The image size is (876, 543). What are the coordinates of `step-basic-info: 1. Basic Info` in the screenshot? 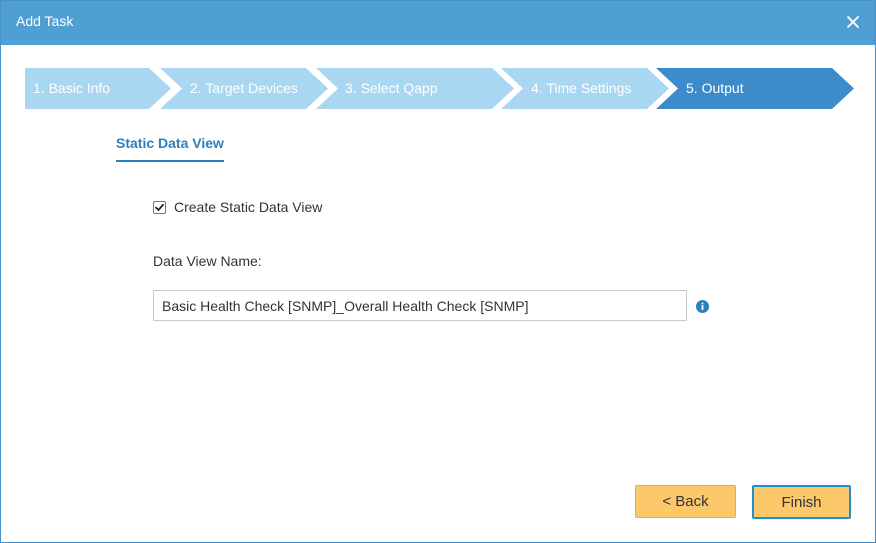 It's located at (98, 88).